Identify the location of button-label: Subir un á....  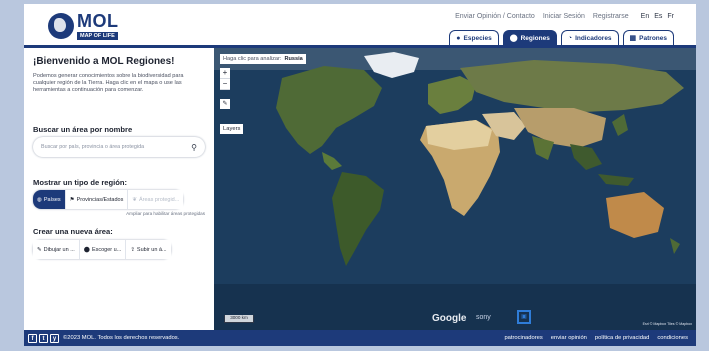
(151, 249).